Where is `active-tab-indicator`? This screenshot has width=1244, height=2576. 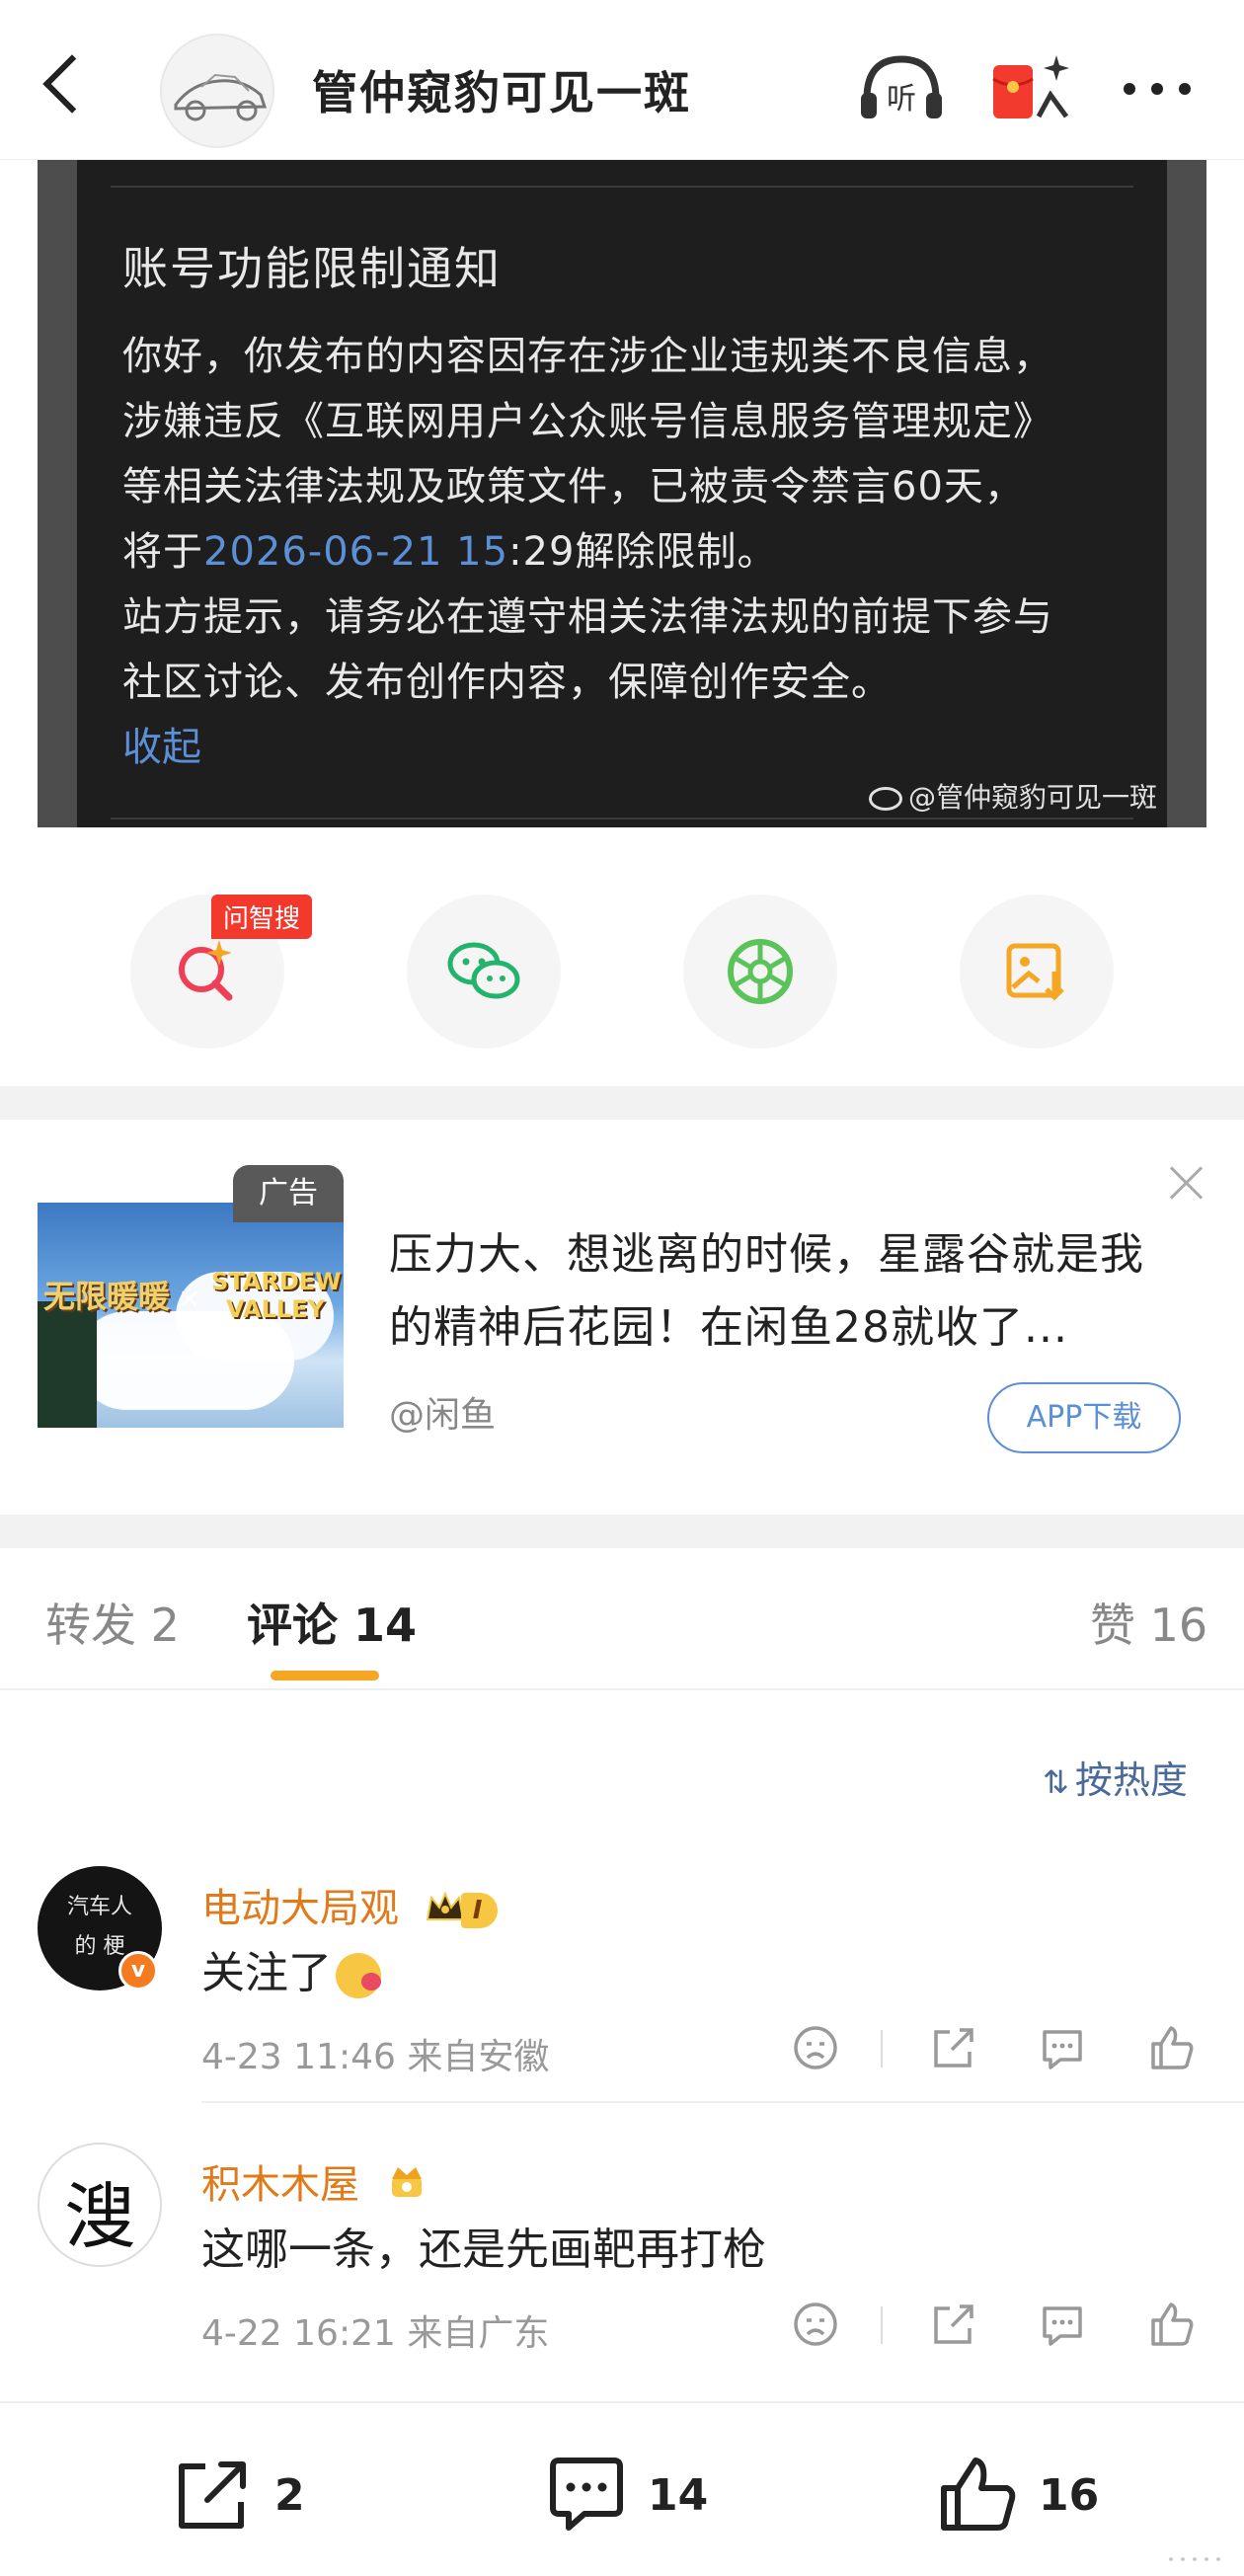
active-tab-indicator is located at coordinates (325, 1675).